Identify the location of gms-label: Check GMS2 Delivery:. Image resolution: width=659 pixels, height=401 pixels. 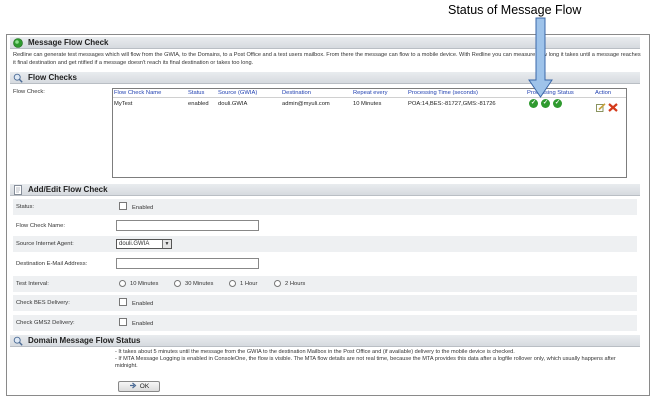
(45, 323).